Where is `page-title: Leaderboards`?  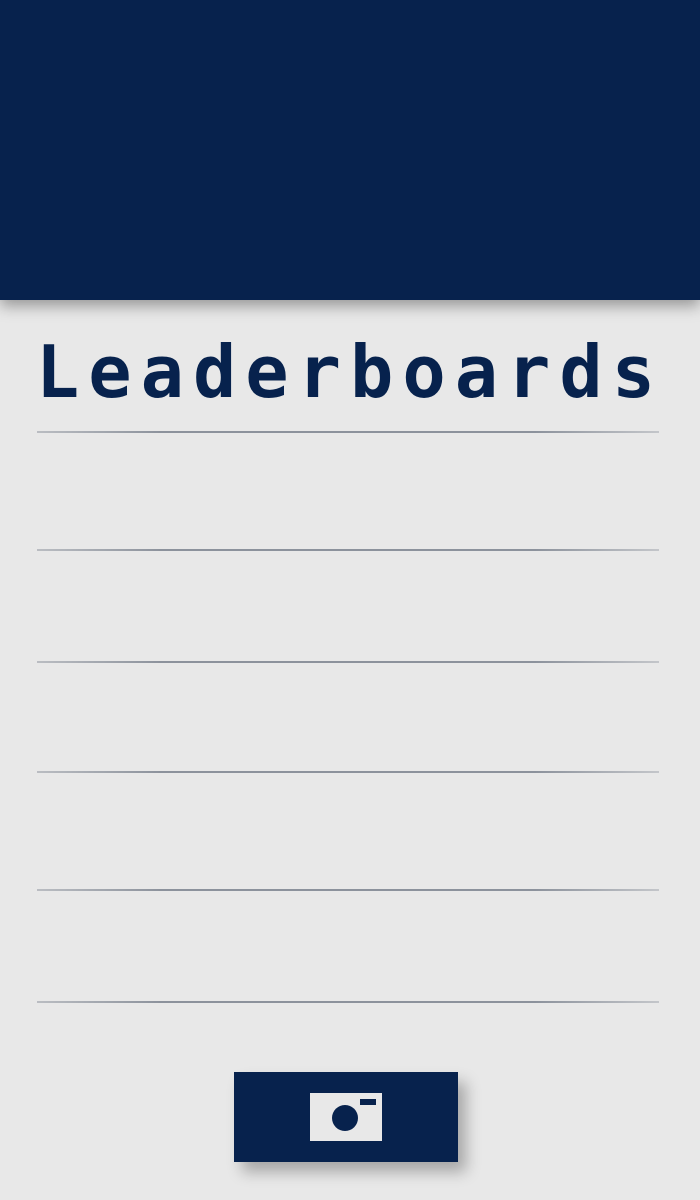
page-title: Leaderboards is located at coordinates (350, 372).